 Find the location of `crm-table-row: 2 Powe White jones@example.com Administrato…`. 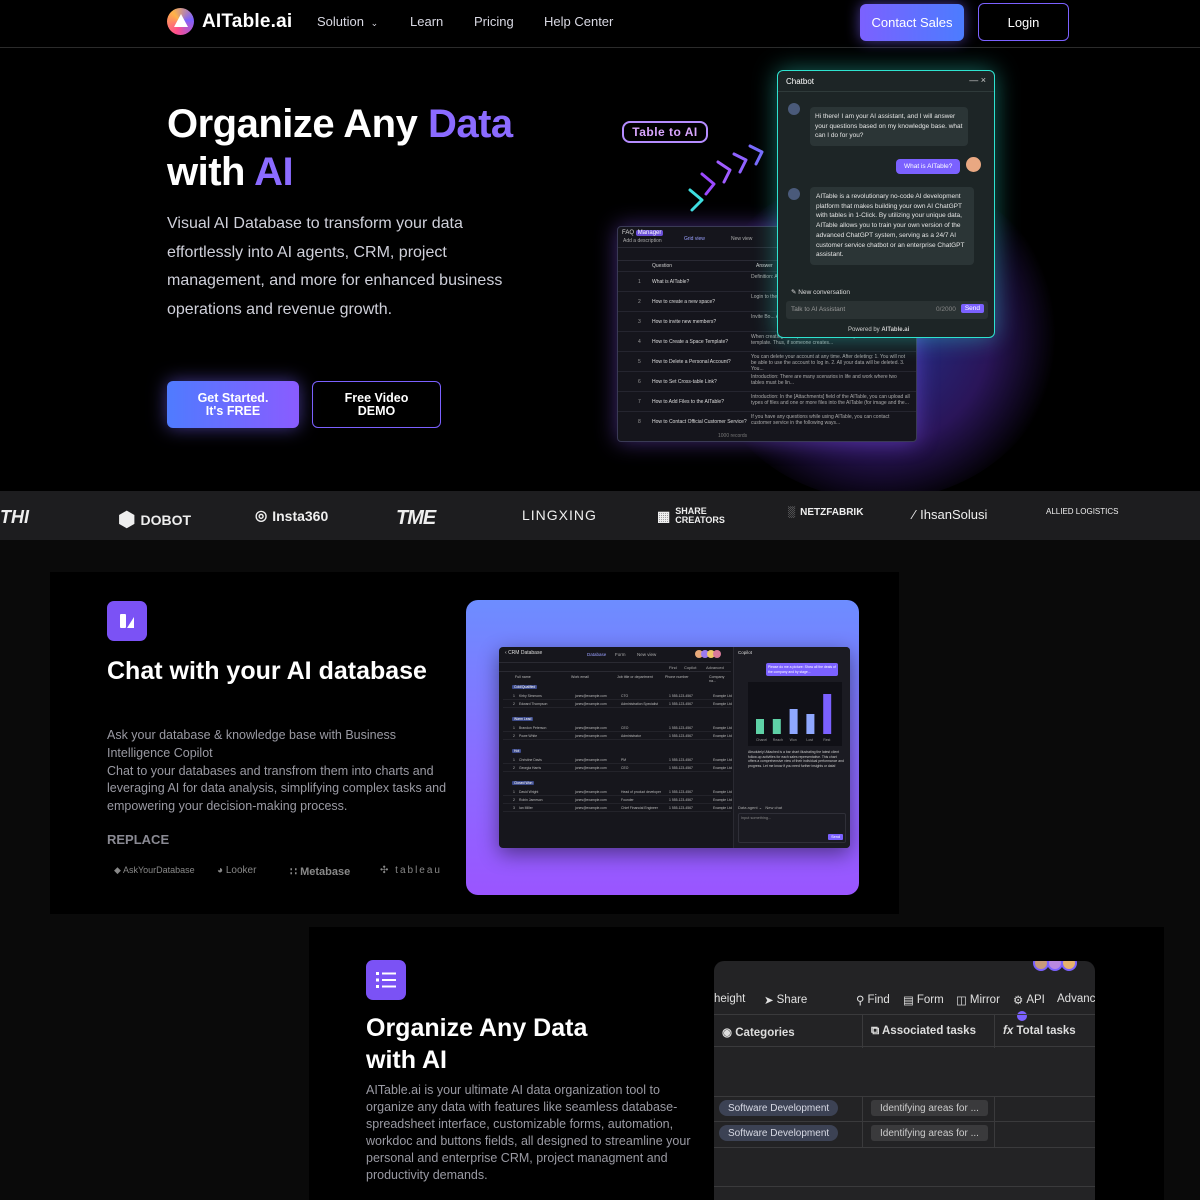

crm-table-row: 2 Powe White jones@example.com Administrato… is located at coordinates (617, 736).